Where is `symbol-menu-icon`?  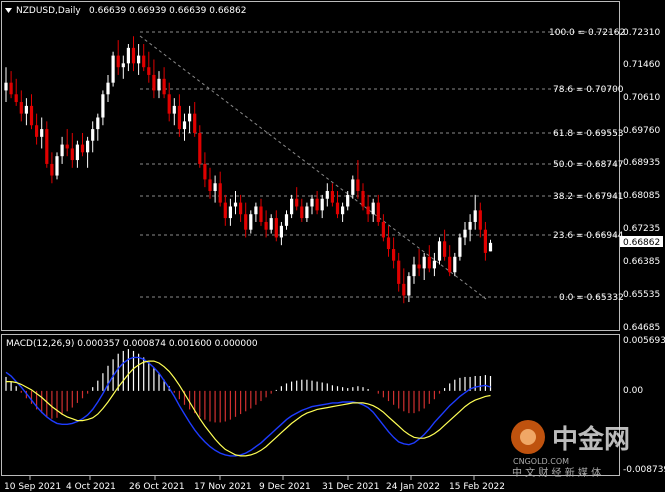
symbol-menu-icon is located at coordinates (8, 10).